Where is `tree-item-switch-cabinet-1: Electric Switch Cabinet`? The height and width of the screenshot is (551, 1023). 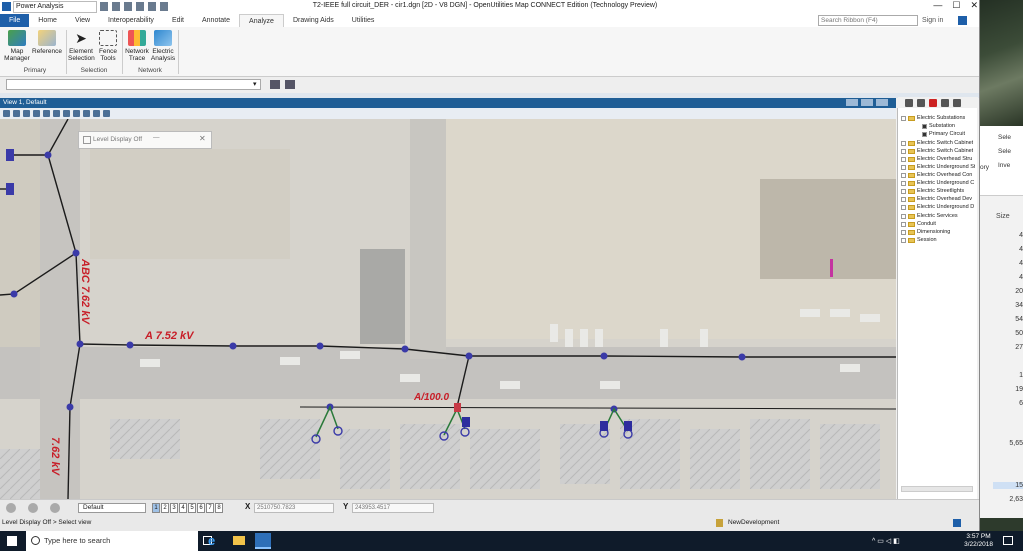 tree-item-switch-cabinet-1: Electric Switch Cabinet is located at coordinates (937, 143).